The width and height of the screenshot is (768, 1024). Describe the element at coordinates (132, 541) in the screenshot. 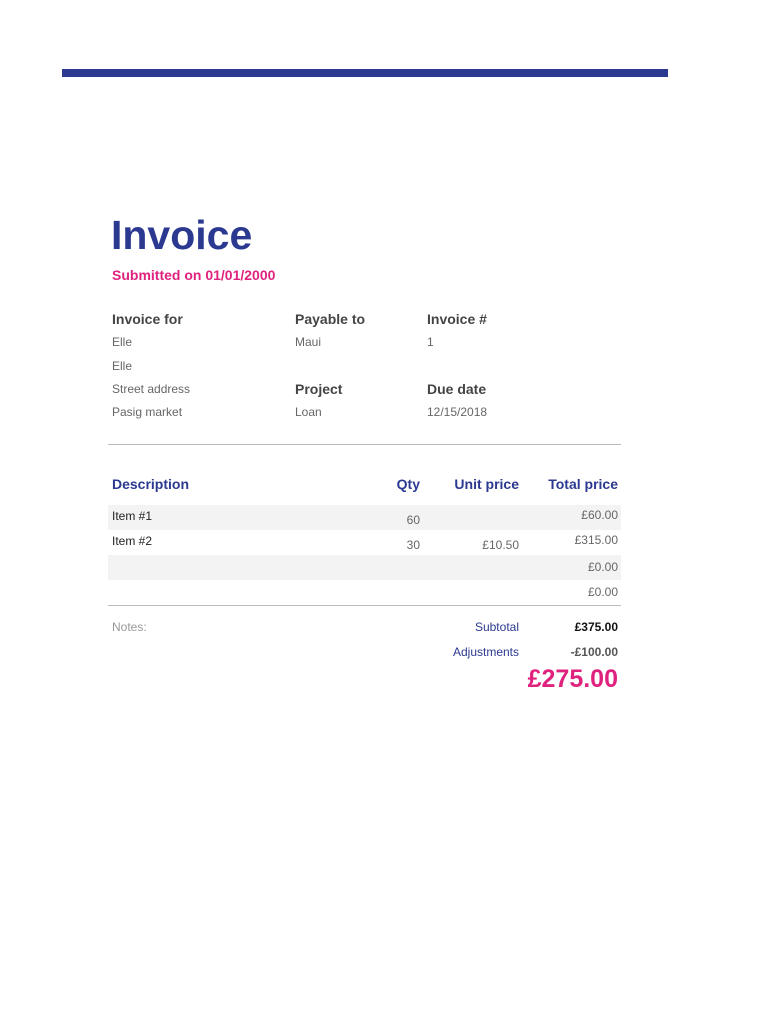

I see `row-description: Item #2` at that location.